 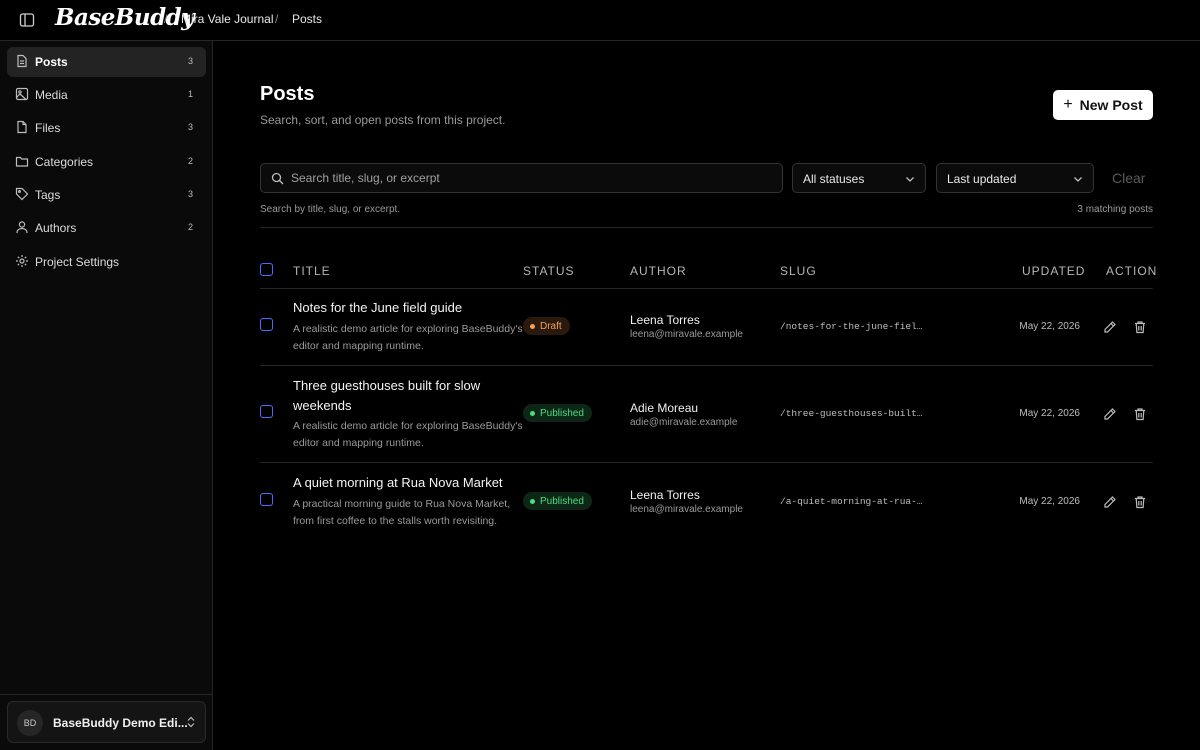 I want to click on column-header-slug: SLUG, so click(x=798, y=271).